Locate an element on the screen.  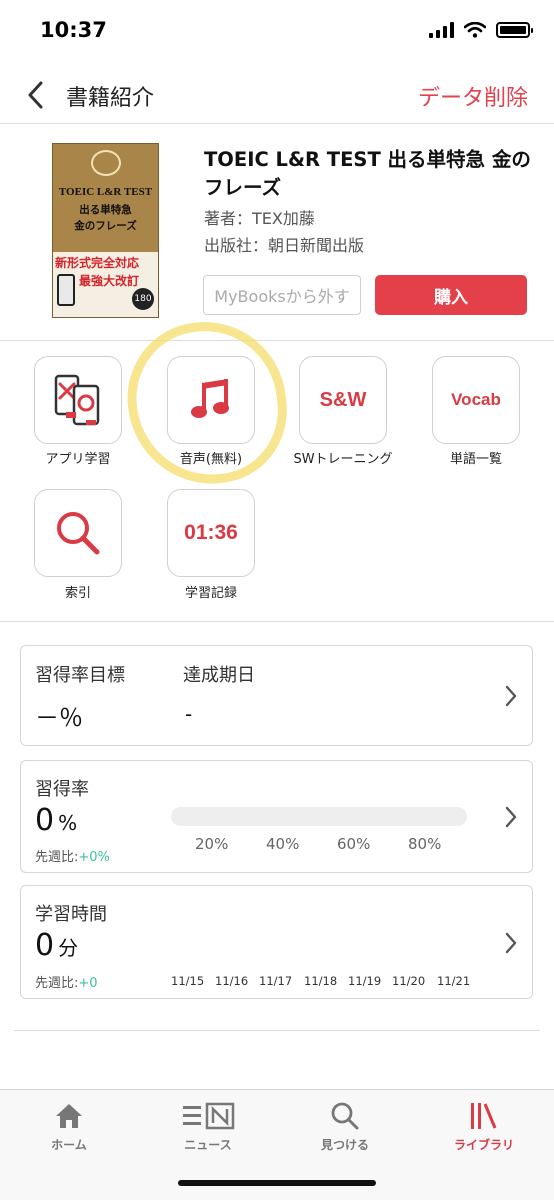
mastery-label: 習得率 is located at coordinates (62, 789).